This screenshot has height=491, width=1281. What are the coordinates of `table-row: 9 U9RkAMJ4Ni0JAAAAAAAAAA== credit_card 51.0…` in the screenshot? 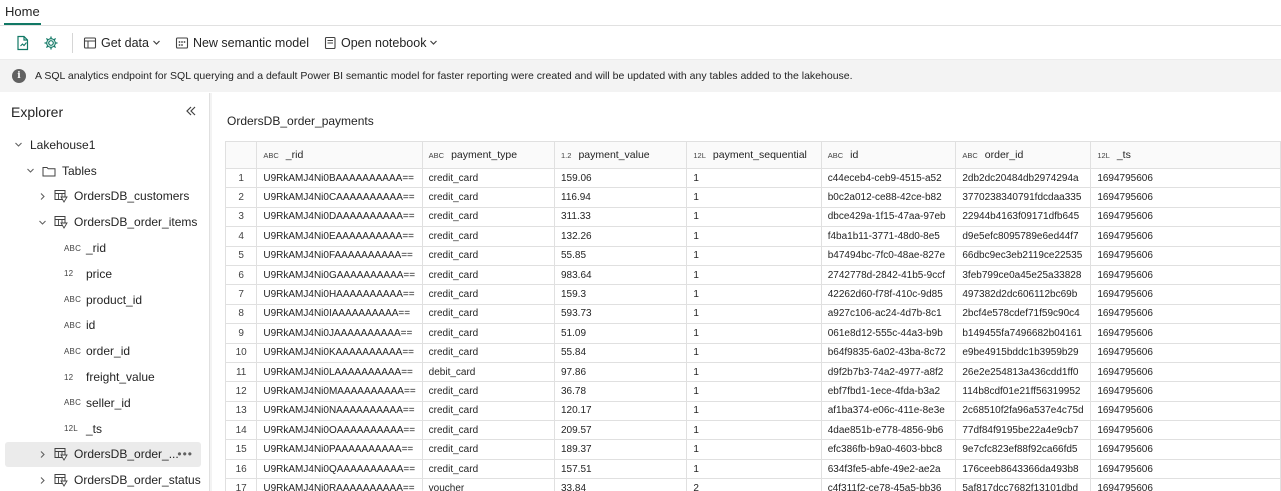 It's located at (752, 333).